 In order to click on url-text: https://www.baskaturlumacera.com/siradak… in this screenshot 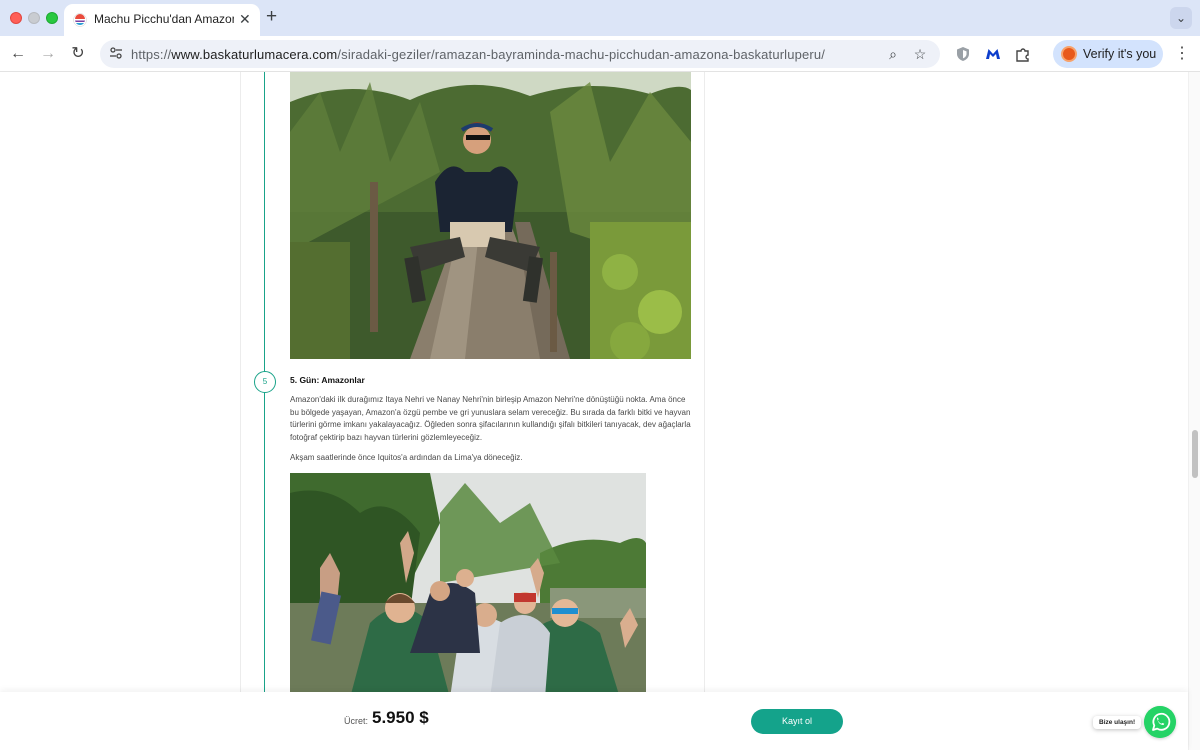, I will do `click(478, 54)`.